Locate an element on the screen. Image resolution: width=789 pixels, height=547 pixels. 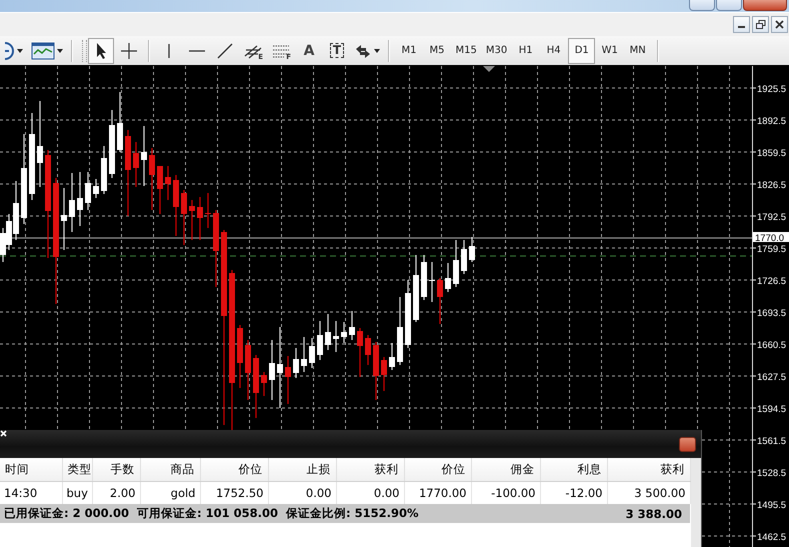
cursor-tool-button is located at coordinates (101, 51).